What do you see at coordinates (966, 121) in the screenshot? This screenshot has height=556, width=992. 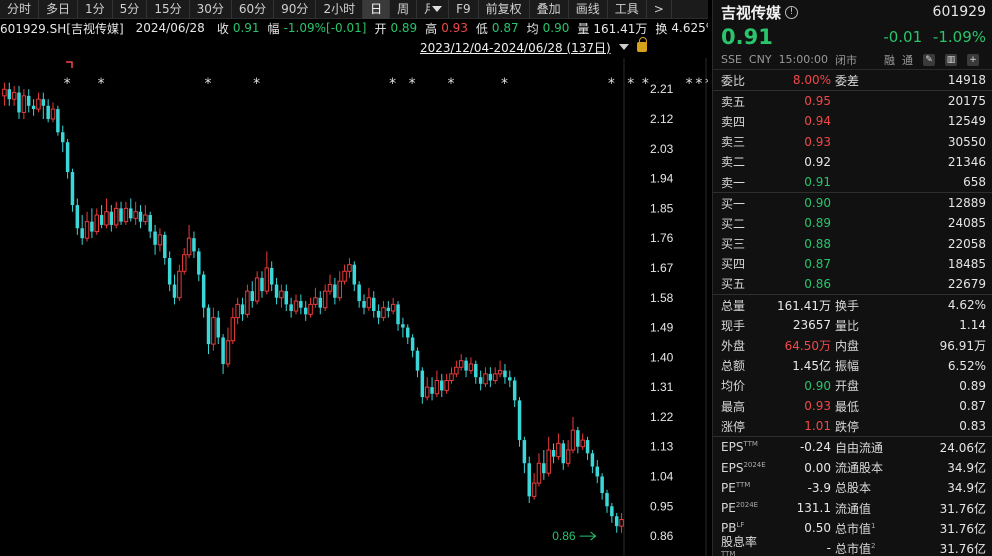 I see `level-volume: 12549` at bounding box center [966, 121].